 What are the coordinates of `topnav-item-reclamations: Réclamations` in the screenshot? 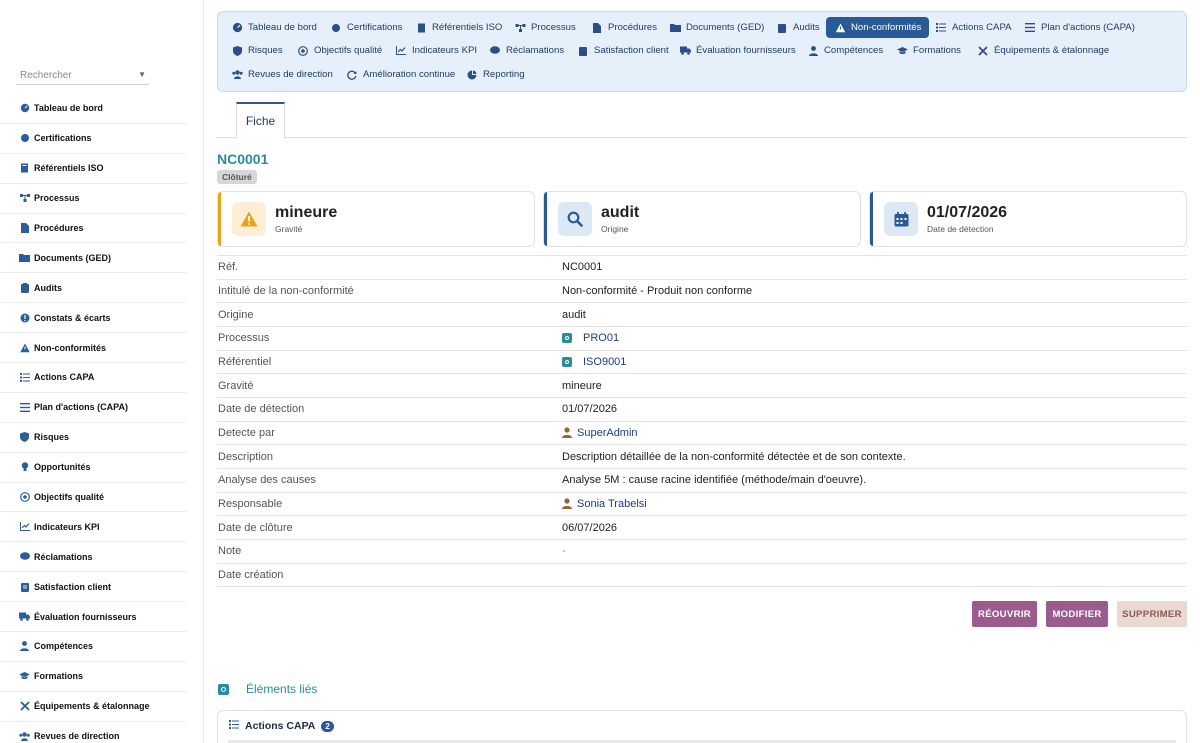 It's located at (526, 50).